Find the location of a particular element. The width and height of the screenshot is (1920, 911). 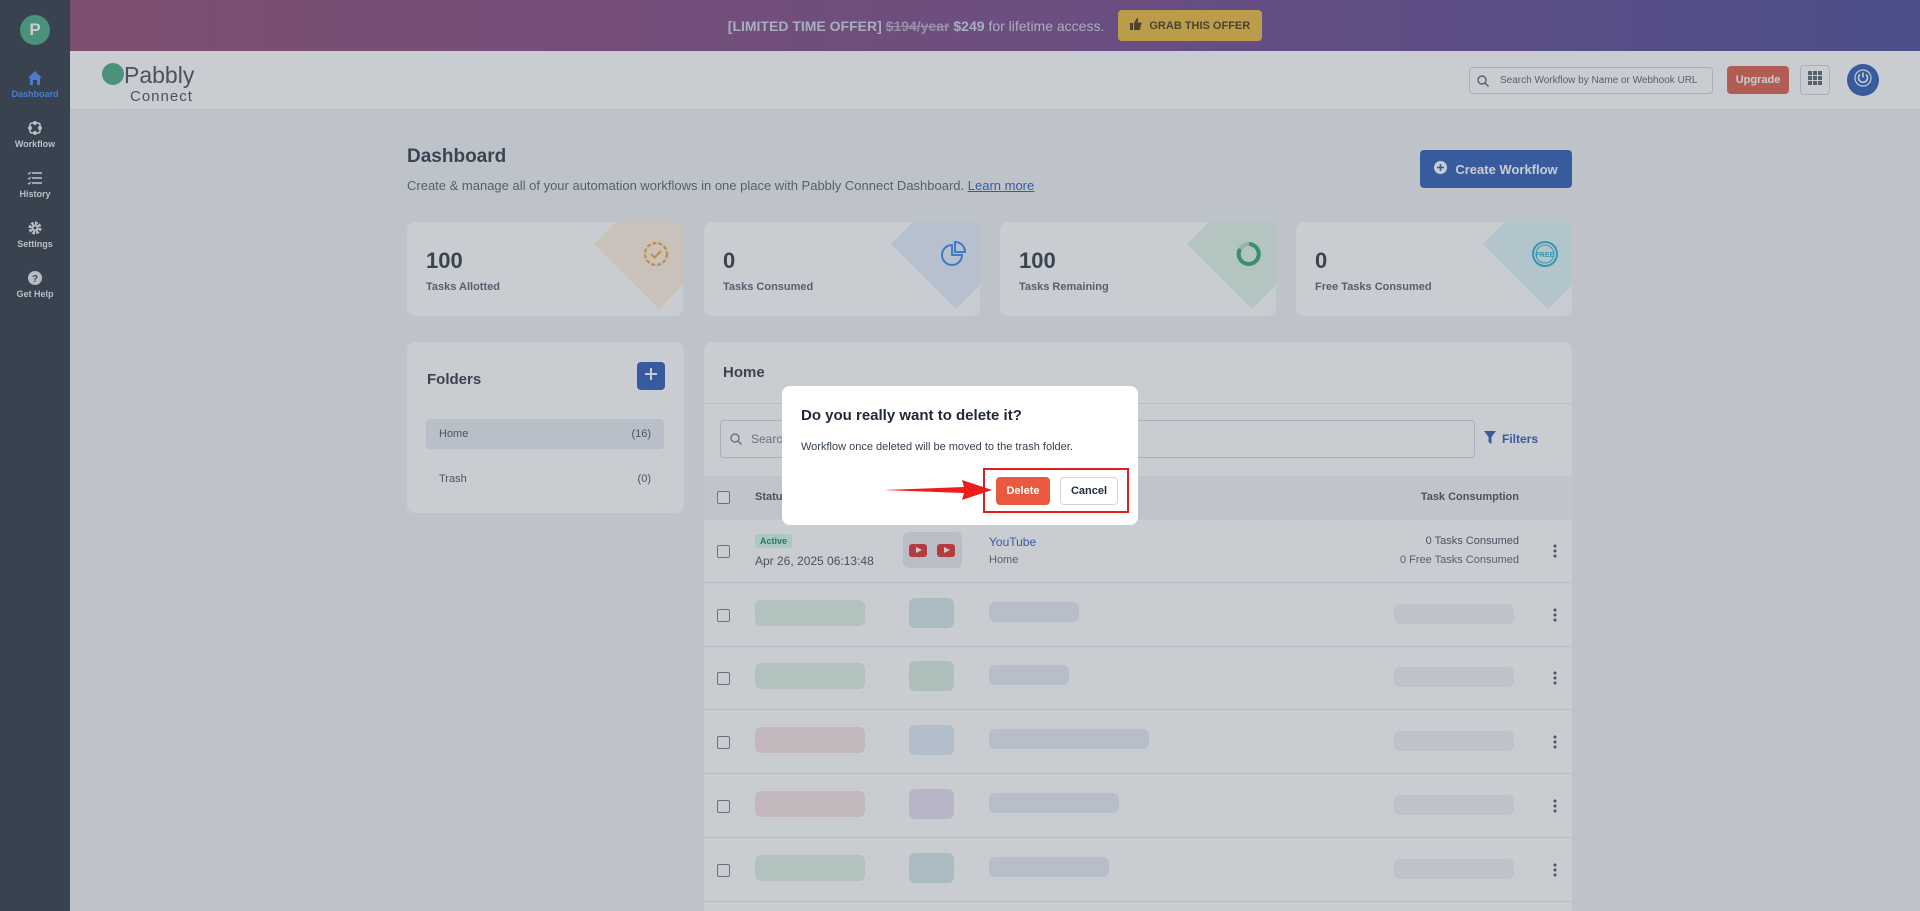

highlight-box is located at coordinates (1056, 490).